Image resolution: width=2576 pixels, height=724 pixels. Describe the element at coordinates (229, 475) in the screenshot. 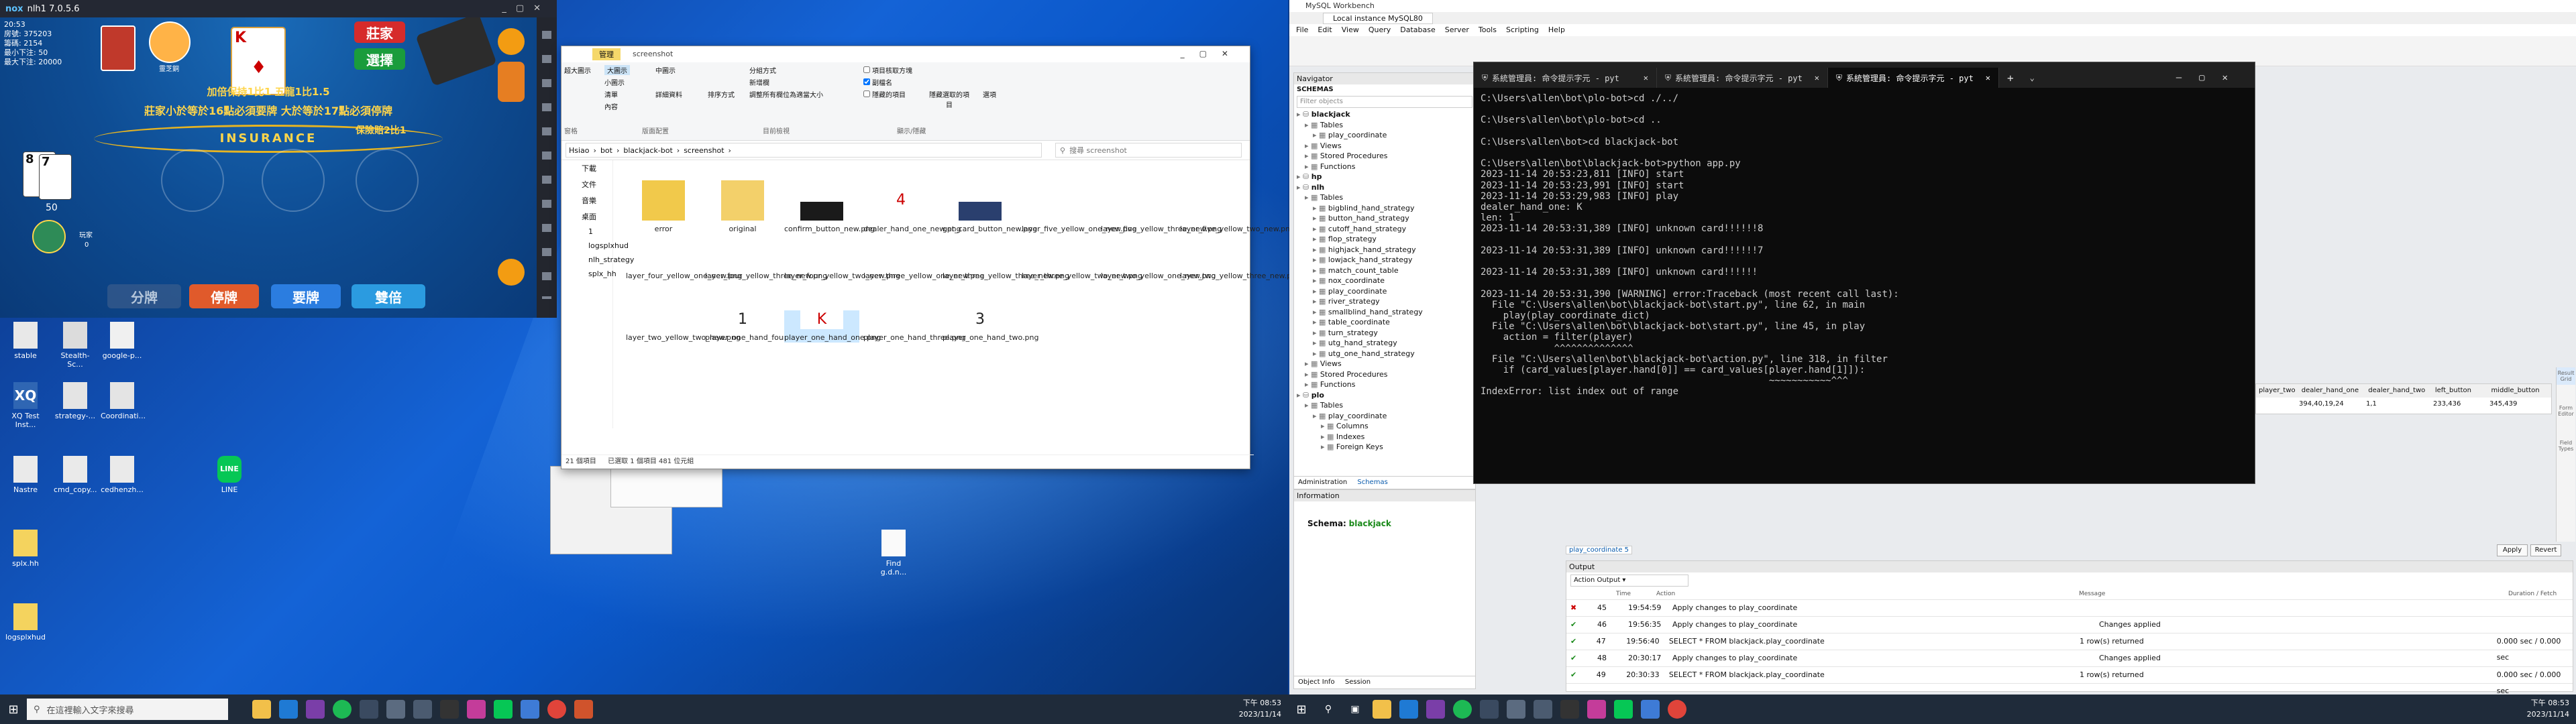

I see `line-app-icon: LINE LINE` at that location.